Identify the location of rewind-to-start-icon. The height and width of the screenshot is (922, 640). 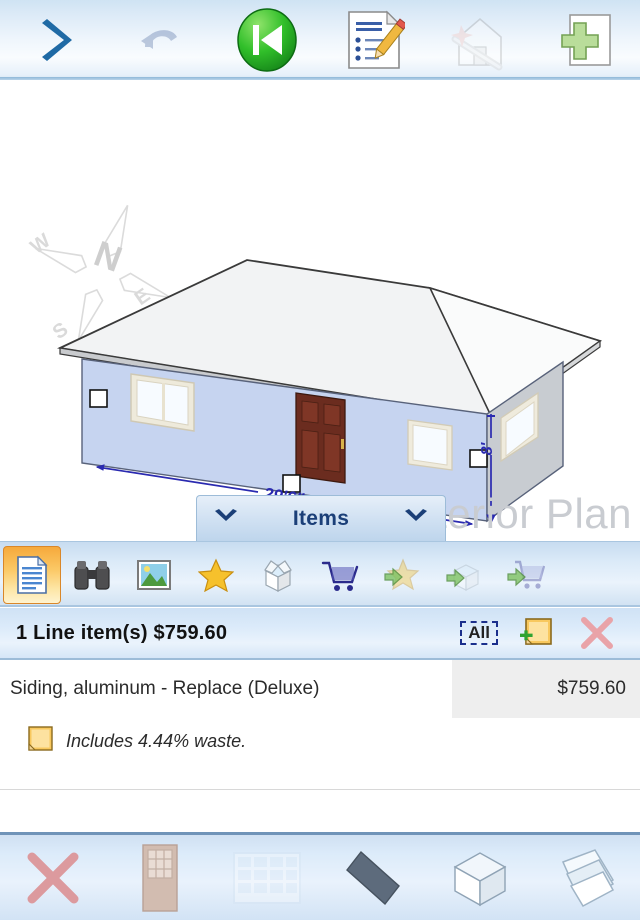
(266, 40).